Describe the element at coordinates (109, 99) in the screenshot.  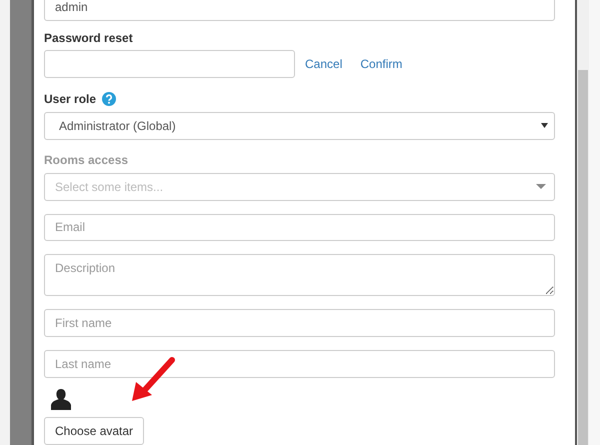
I see `help-icon` at that location.